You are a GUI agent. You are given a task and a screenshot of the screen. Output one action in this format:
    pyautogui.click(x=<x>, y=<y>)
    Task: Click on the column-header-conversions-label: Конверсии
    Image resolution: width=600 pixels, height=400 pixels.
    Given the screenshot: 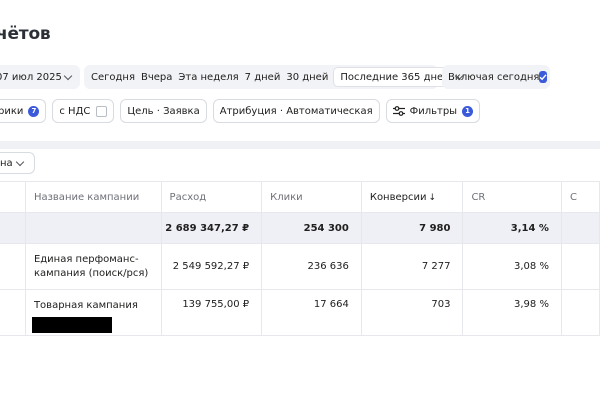 What is the action you would take?
    pyautogui.click(x=398, y=197)
    